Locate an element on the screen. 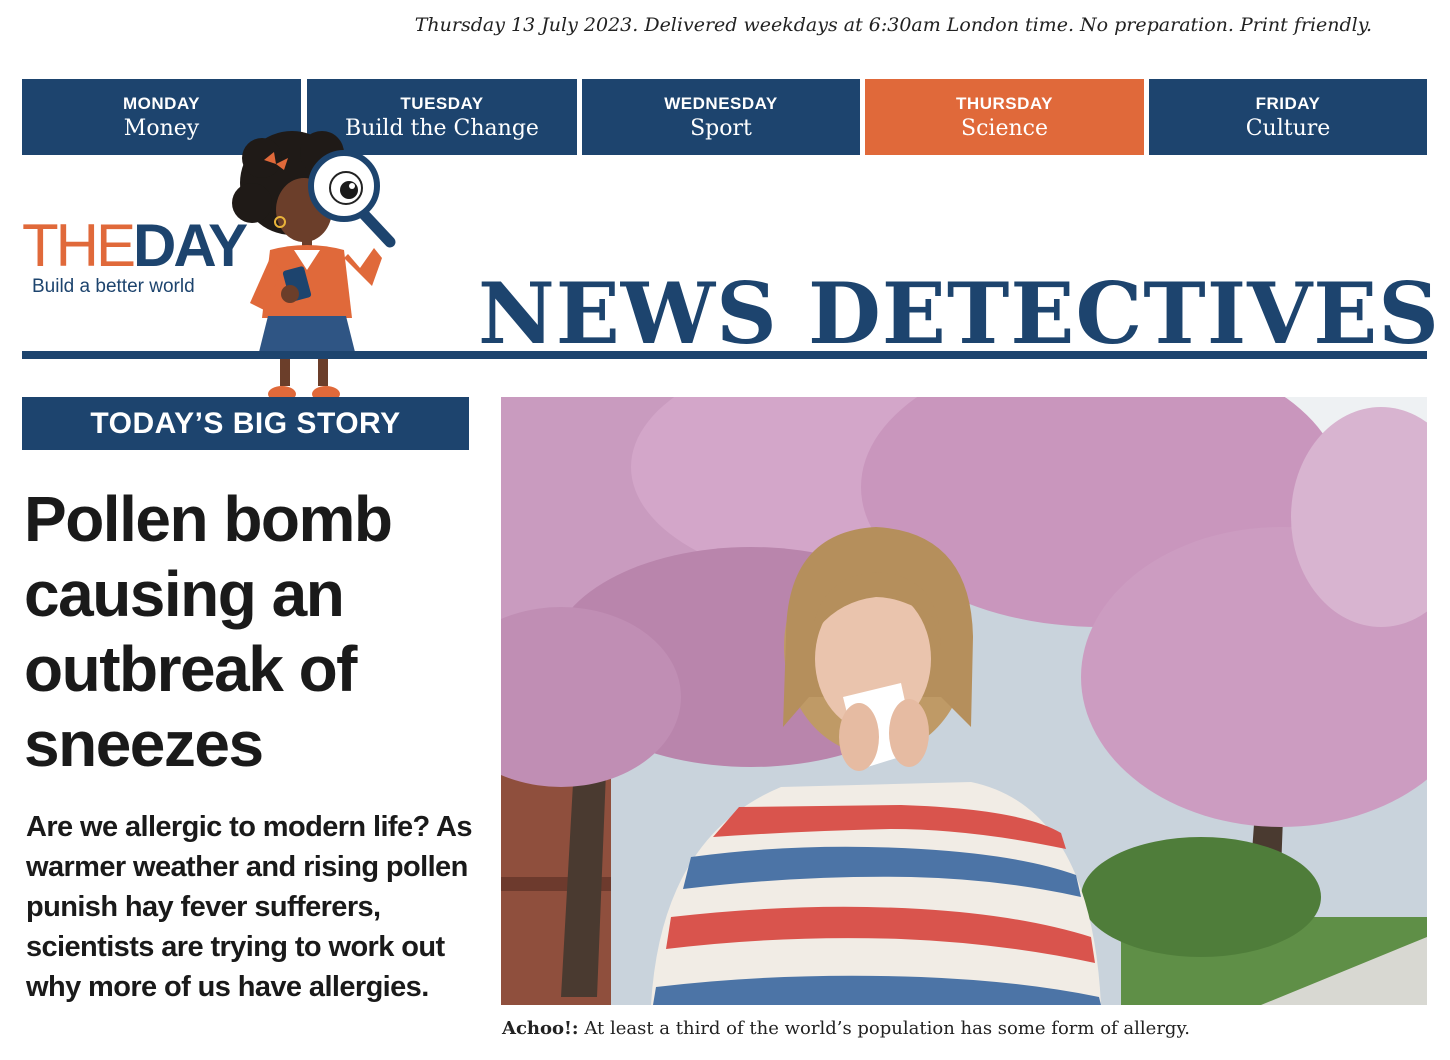  day-tab-label: TUESDAY is located at coordinates (442, 103).